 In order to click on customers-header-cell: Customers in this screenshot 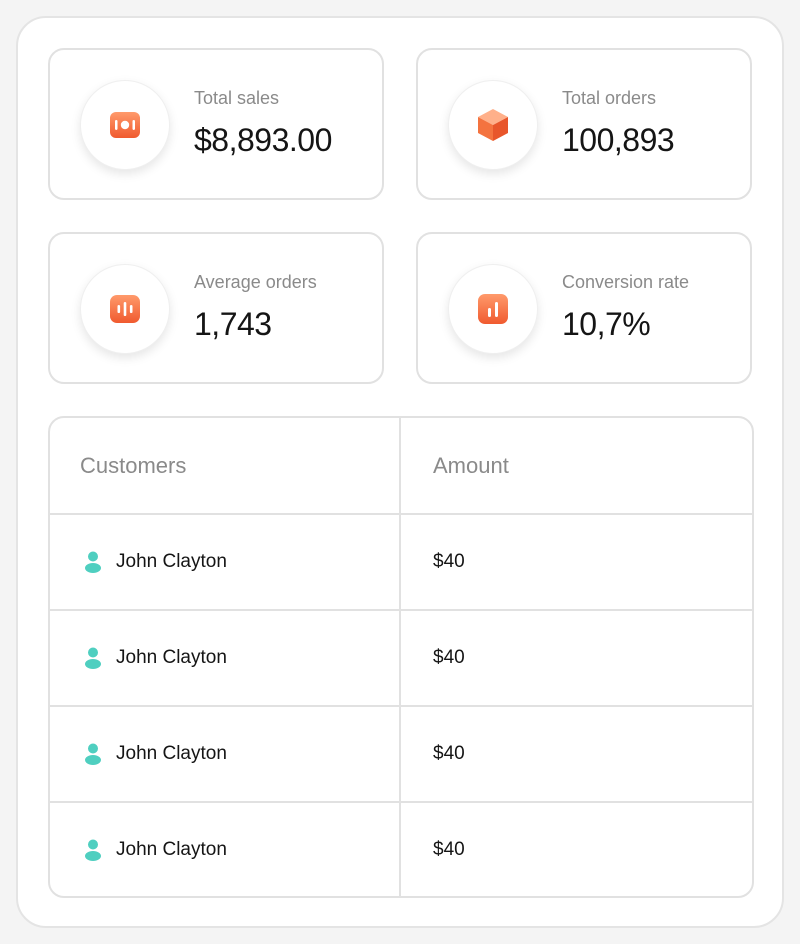, I will do `click(225, 465)`.